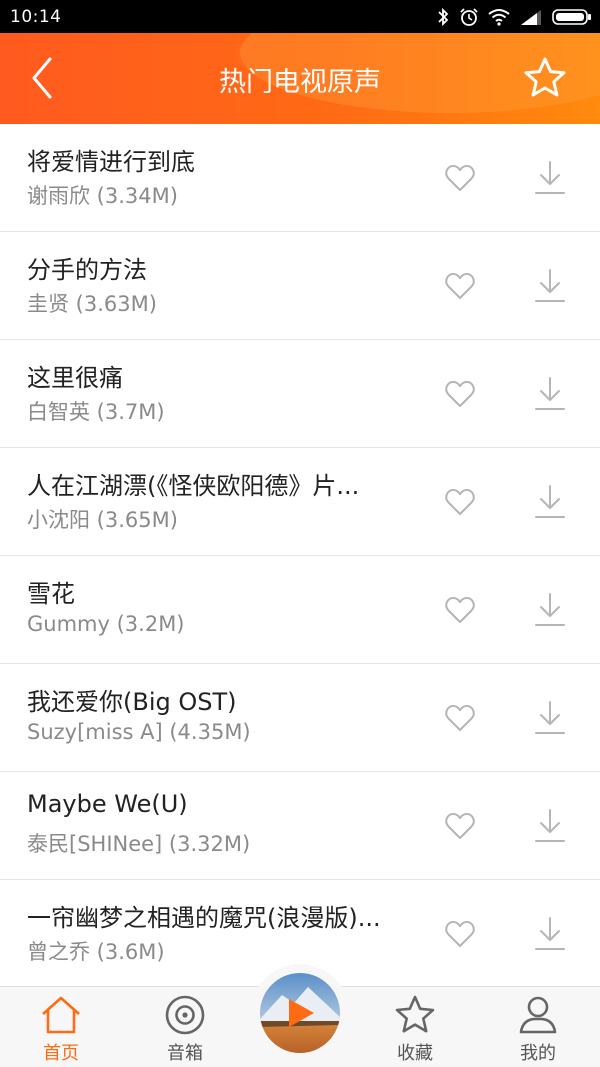  What do you see at coordinates (571, 17) in the screenshot?
I see `battery-icon` at bounding box center [571, 17].